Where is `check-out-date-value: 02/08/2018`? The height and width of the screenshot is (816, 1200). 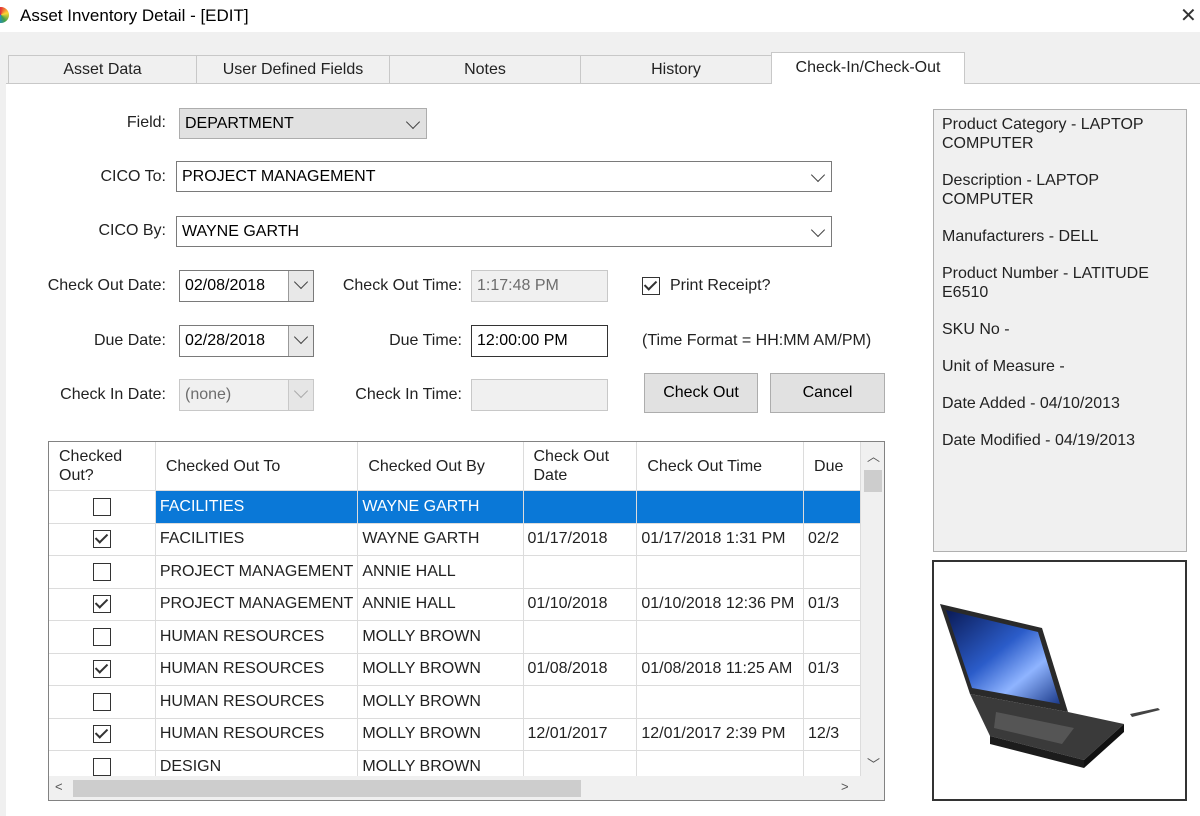 check-out-date-value: 02/08/2018 is located at coordinates (225, 285).